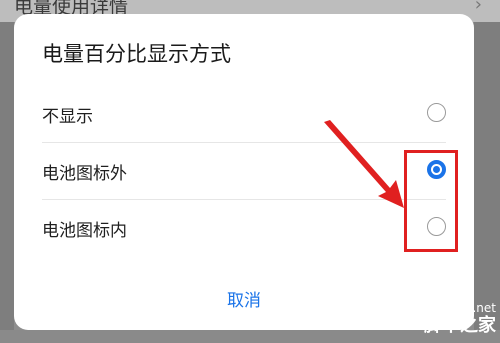  I want to click on background-dim-left, so click(7, 182).